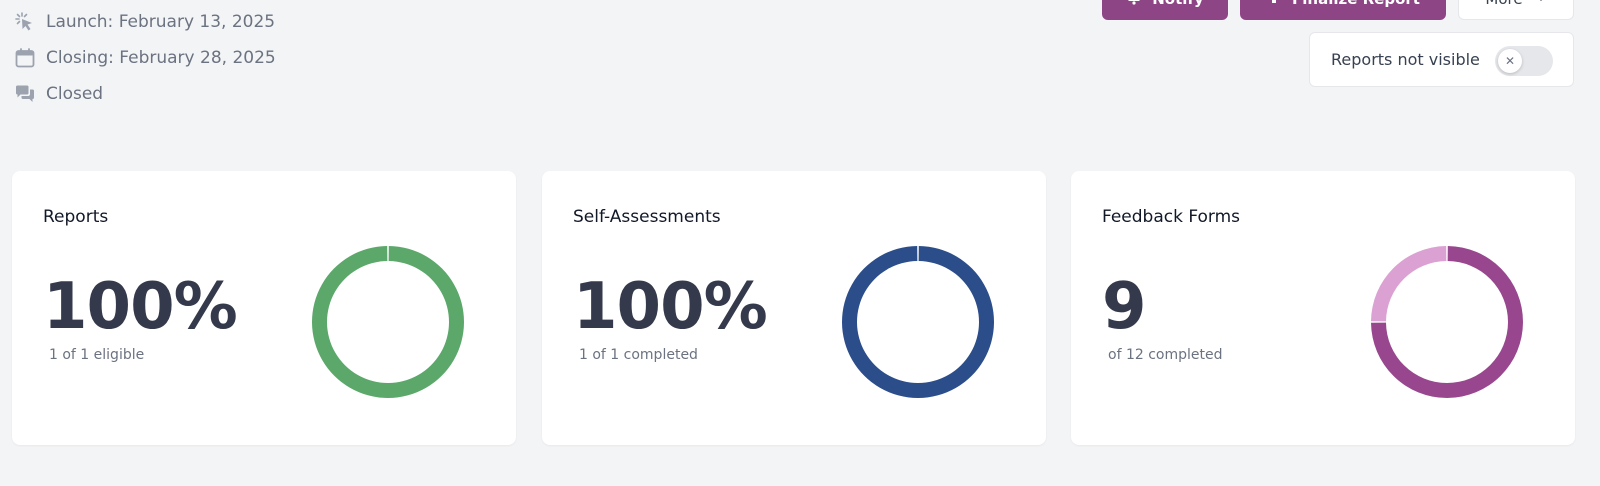 The image size is (1600, 486). Describe the element at coordinates (145, 94) in the screenshot. I see `status-row: Closed` at that location.